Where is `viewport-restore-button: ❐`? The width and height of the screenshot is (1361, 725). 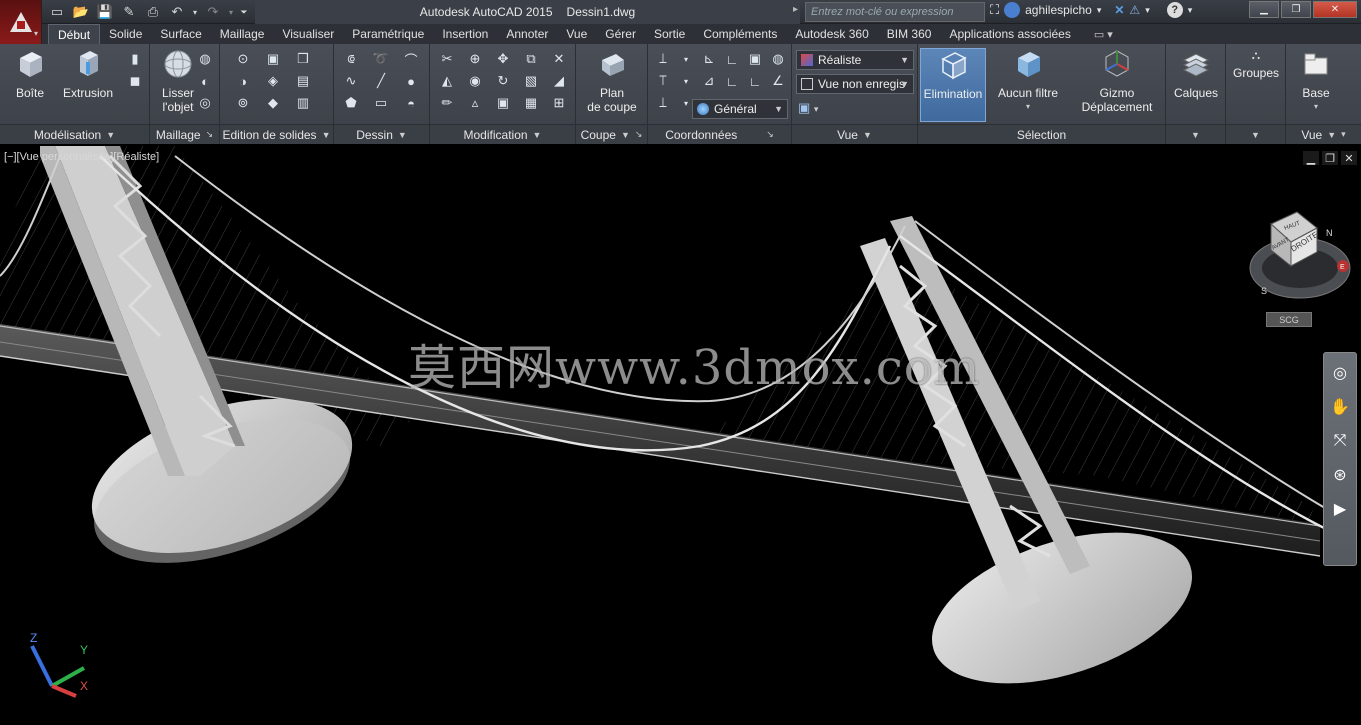
viewport-restore-button: ❐ is located at coordinates (1330, 158).